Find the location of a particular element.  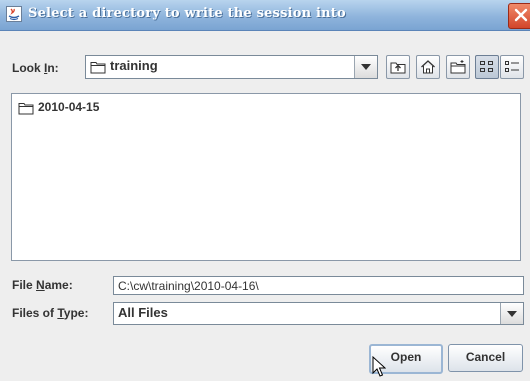

details-view-icon is located at coordinates (512, 66).